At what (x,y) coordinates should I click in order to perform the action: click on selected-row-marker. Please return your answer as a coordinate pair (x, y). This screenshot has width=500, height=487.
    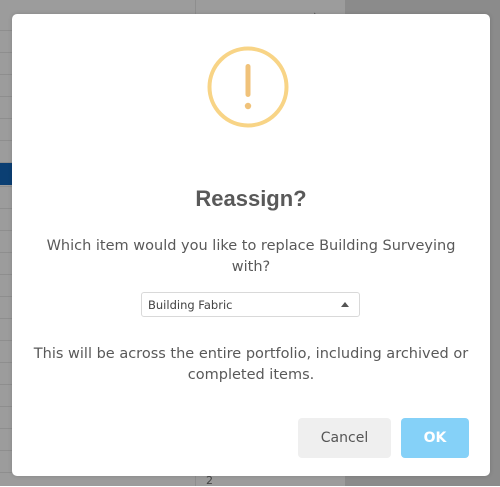
    Looking at the image, I should click on (6, 174).